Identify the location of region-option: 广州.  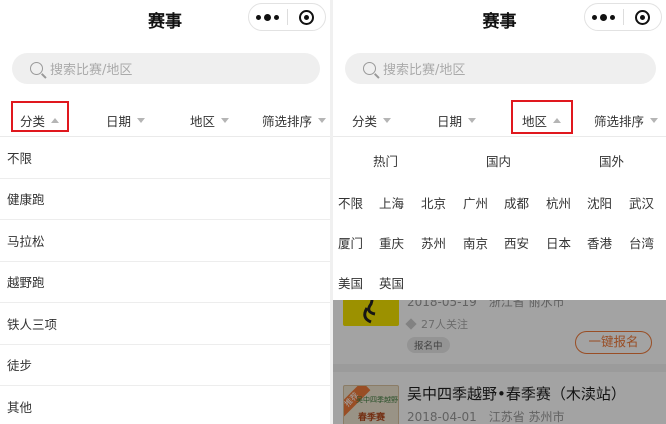
(475, 202).